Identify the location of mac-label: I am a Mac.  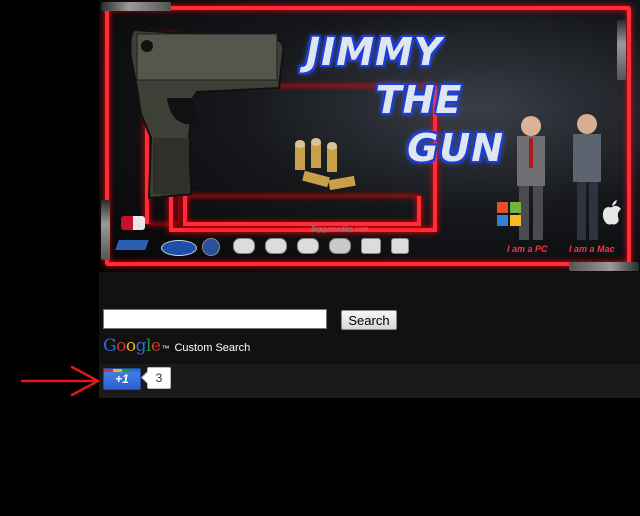
(592, 249).